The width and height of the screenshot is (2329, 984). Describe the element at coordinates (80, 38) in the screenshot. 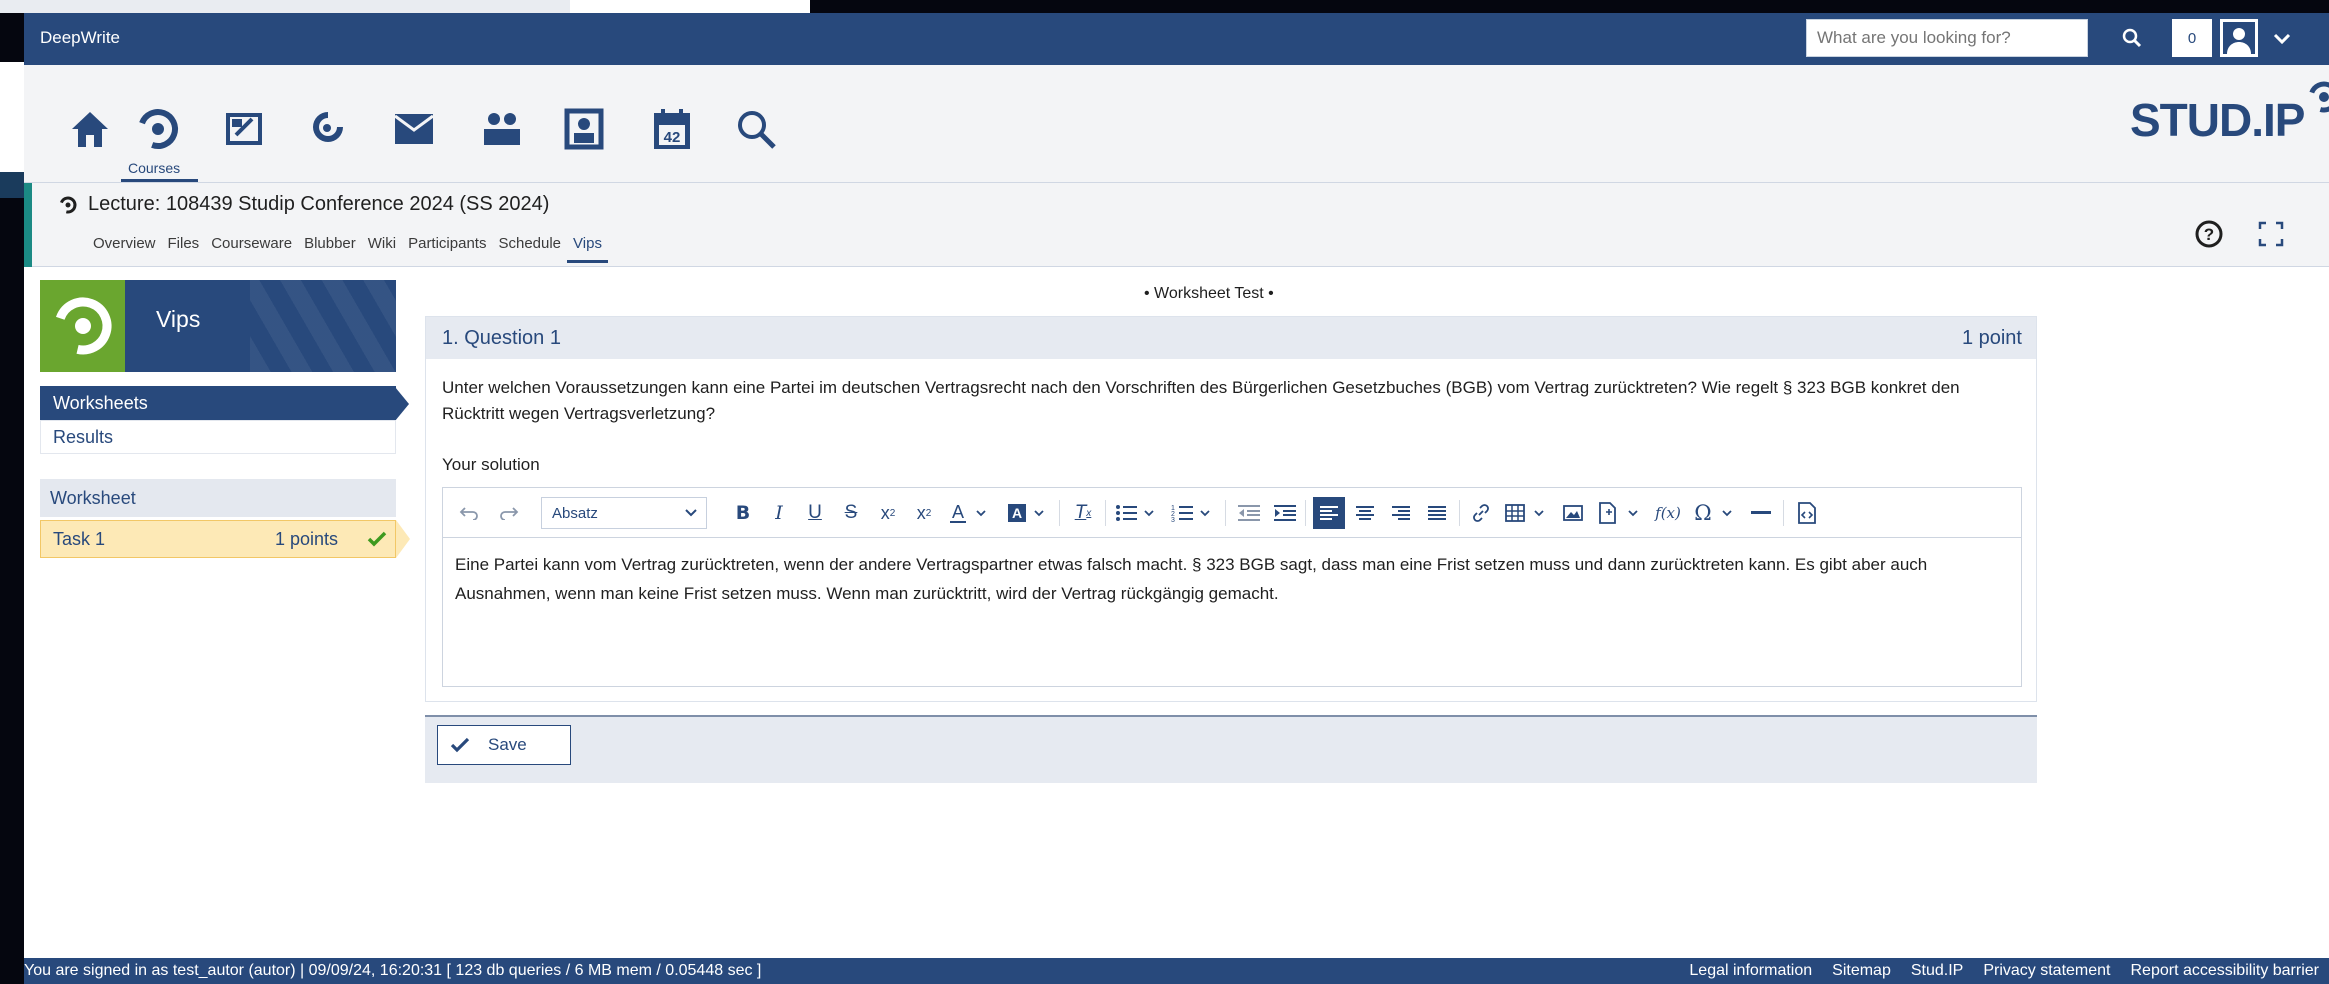

I see `brand-name: DeepWrite` at that location.